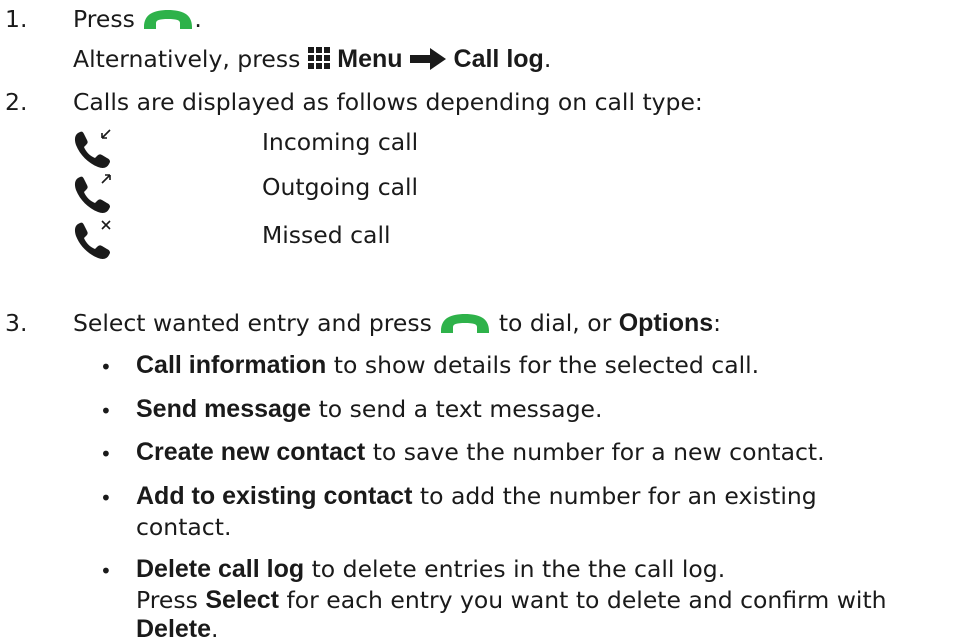 This screenshot has width=977, height=644. Describe the element at coordinates (370, 59) in the screenshot. I see `menu-label: Menu` at that location.